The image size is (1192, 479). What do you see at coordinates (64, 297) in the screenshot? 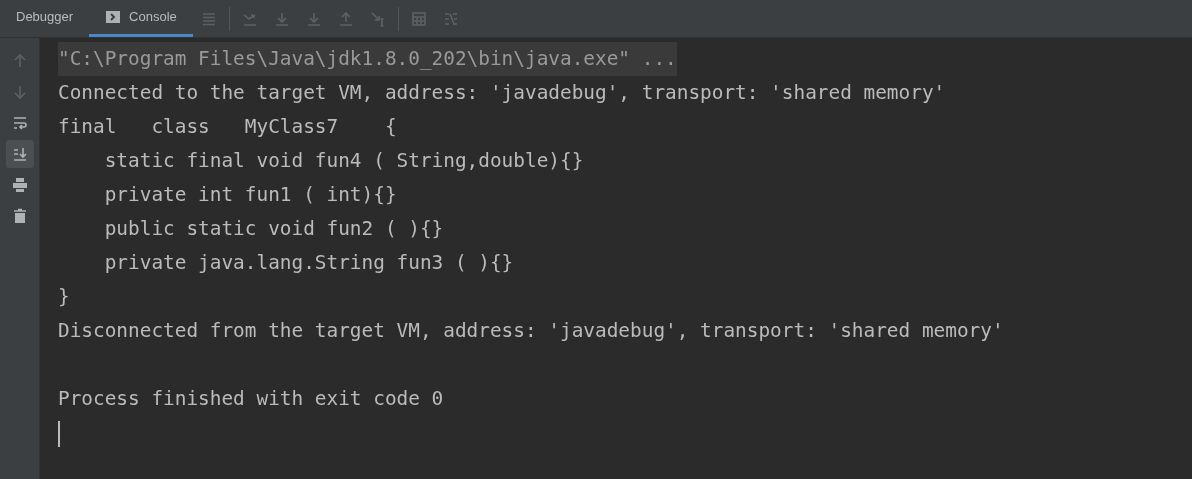
I see `console-output: }` at bounding box center [64, 297].